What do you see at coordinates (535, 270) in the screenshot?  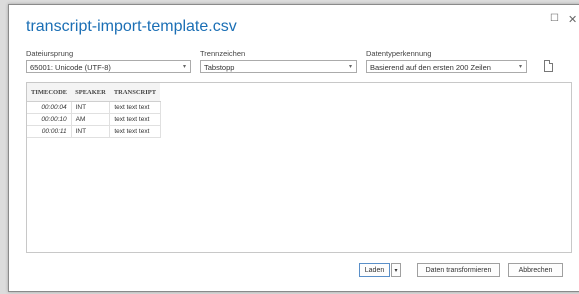 I see `cancel-button: Abbrechen` at bounding box center [535, 270].